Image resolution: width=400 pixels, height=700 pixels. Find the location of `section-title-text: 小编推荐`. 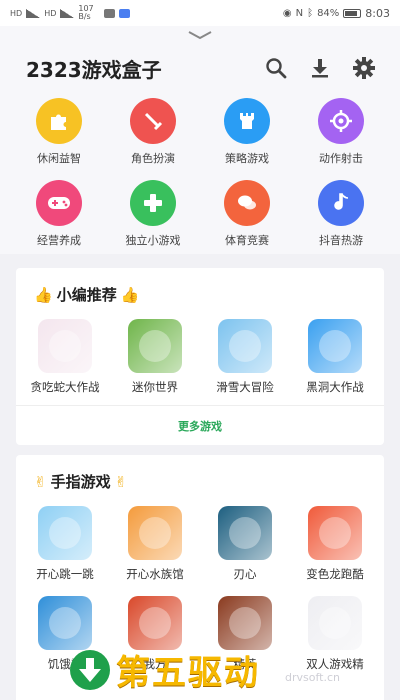

section-title-text: 小编推荐 is located at coordinates (86, 295).